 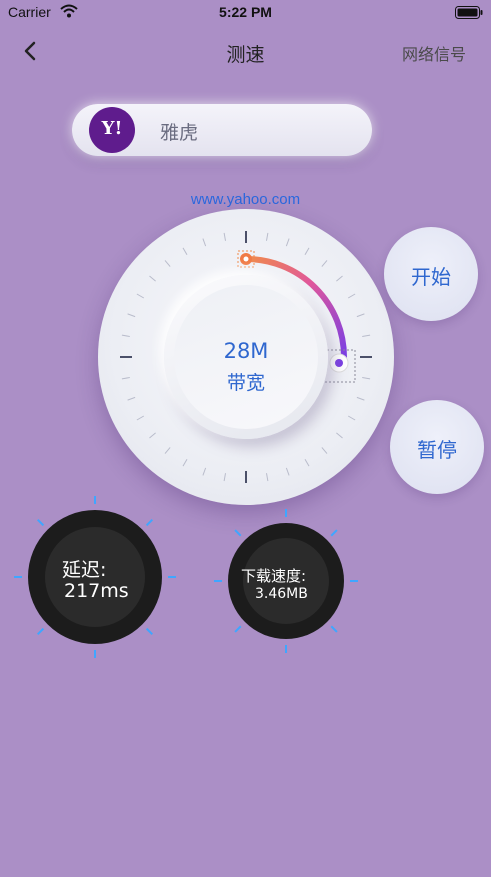 I want to click on site-selector: Y! 雅虎, so click(x=222, y=130).